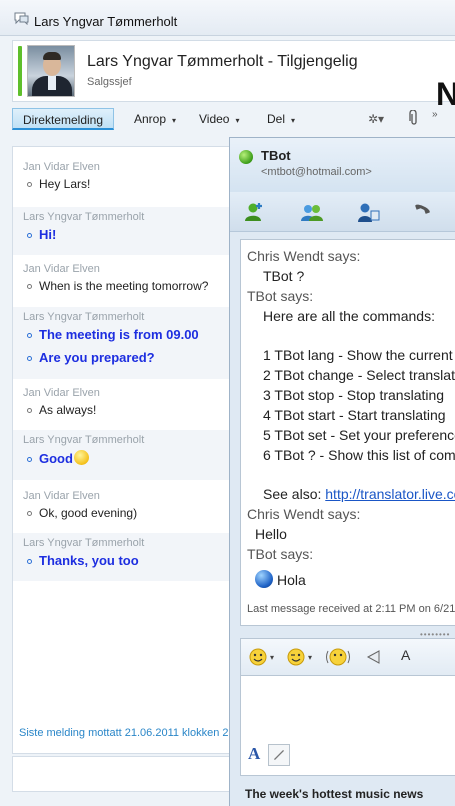 This screenshot has width=455, height=806. I want to click on partial-heading: N, so click(445, 94).